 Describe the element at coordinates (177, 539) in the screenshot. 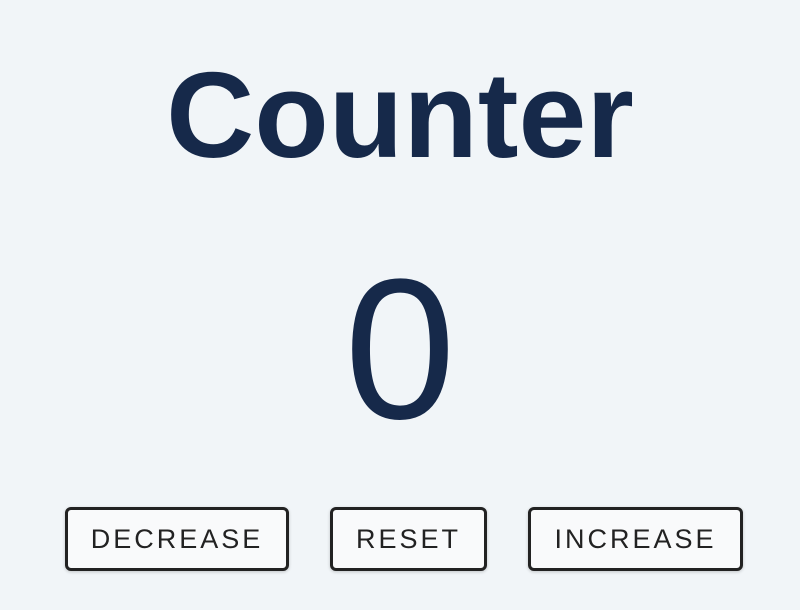

I see `decrease-button: DECREASE` at that location.